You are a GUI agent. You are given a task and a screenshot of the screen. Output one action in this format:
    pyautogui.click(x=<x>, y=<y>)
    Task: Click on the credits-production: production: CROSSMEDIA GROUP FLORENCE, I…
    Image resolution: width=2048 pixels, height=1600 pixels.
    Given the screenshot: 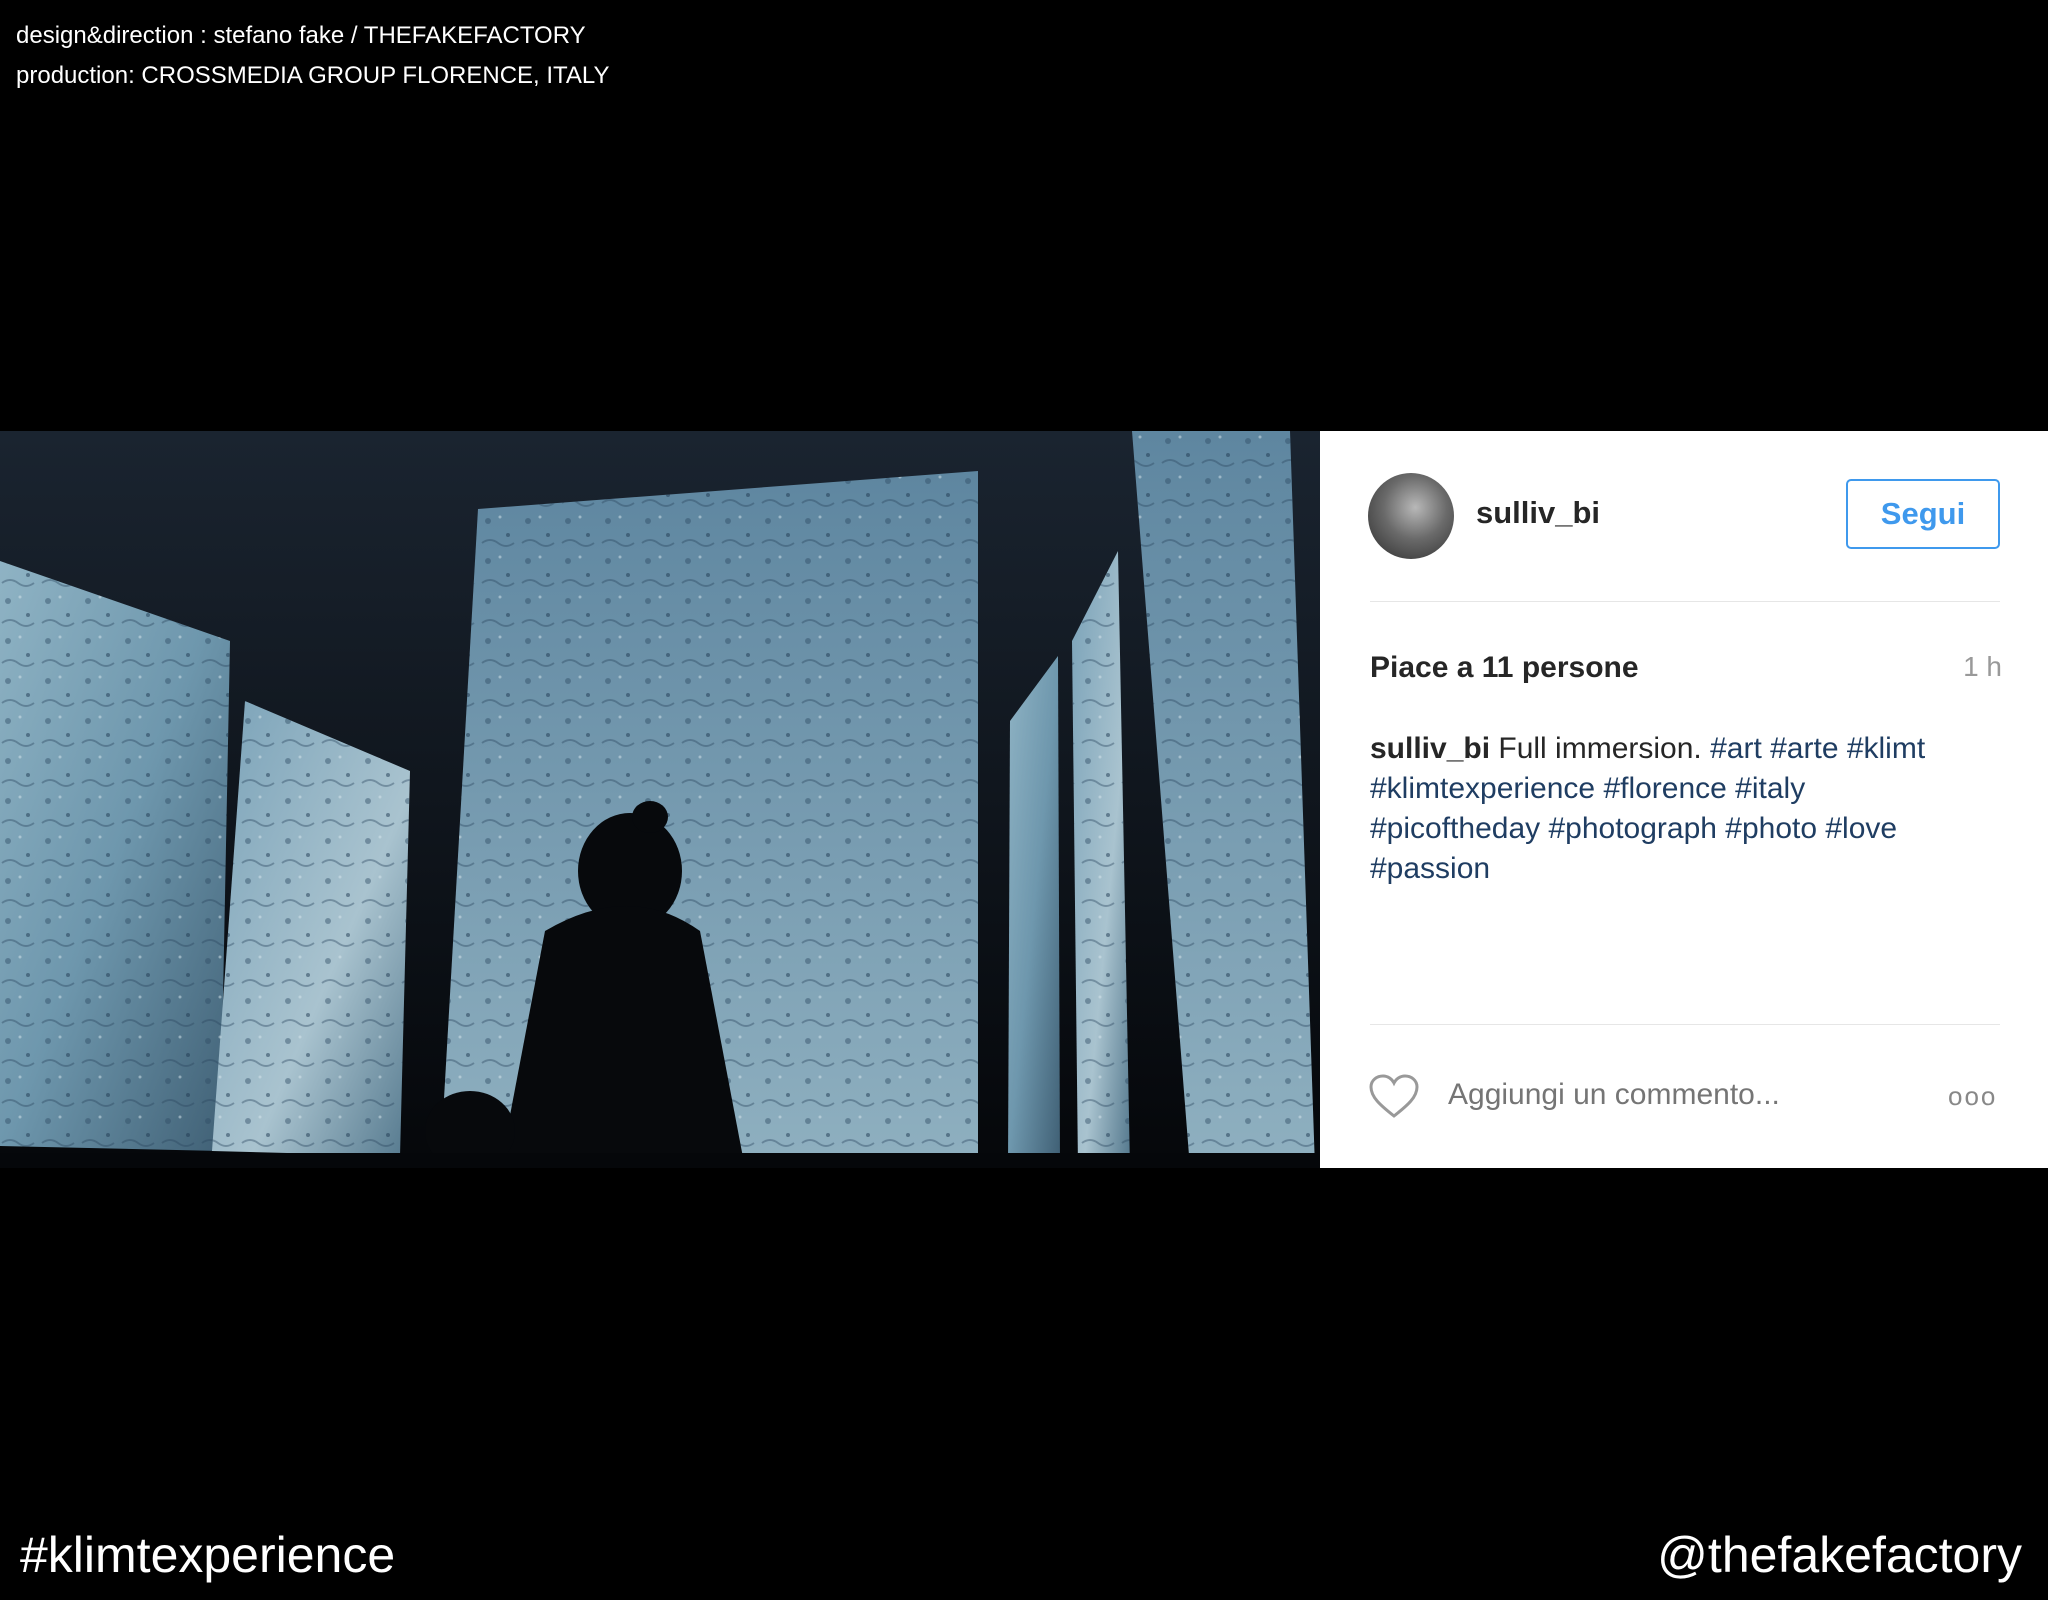 What is the action you would take?
    pyautogui.click(x=313, y=75)
    